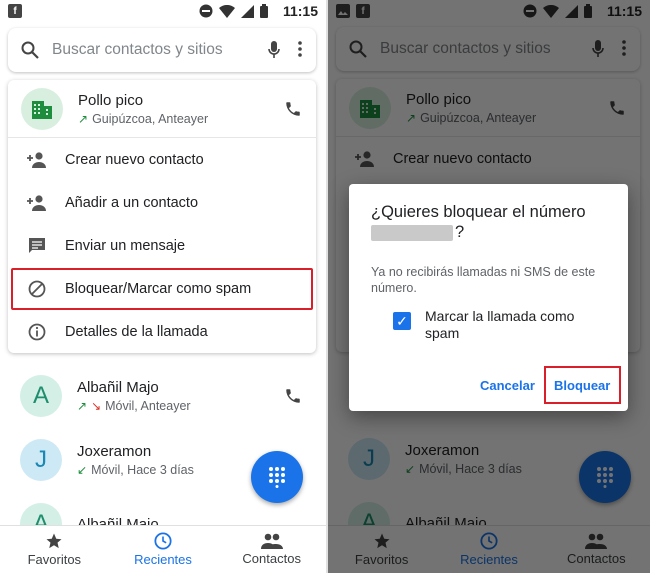  I want to click on tab-label: Contactos, so click(271, 558).